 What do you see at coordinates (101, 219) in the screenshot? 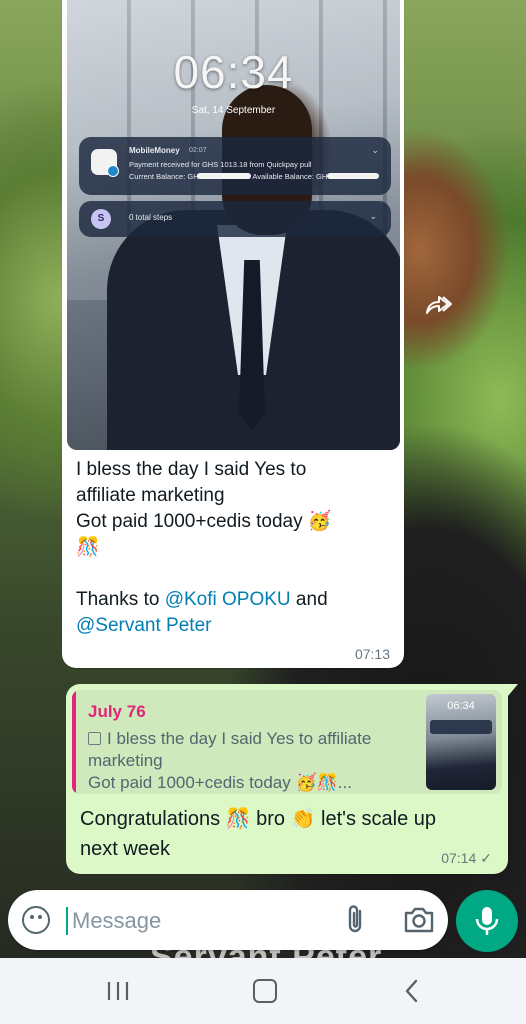
I see `steps-app-icon: S` at bounding box center [101, 219].